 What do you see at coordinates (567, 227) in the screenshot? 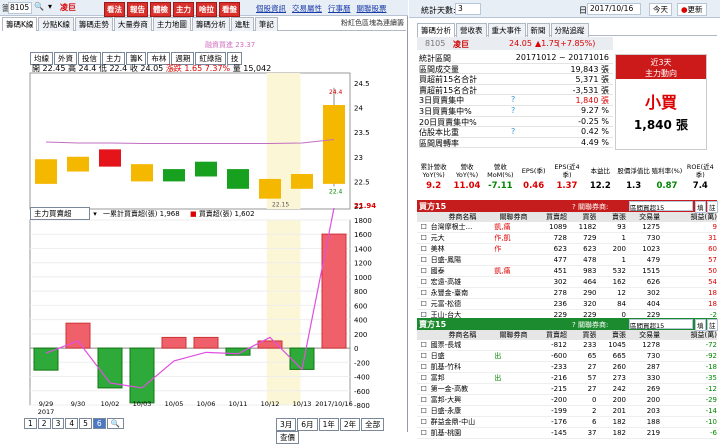
I see `table-row: ☐ 台灣摩根士... 凱,痛 1089 1182 93 1275 9` at bounding box center [567, 227].